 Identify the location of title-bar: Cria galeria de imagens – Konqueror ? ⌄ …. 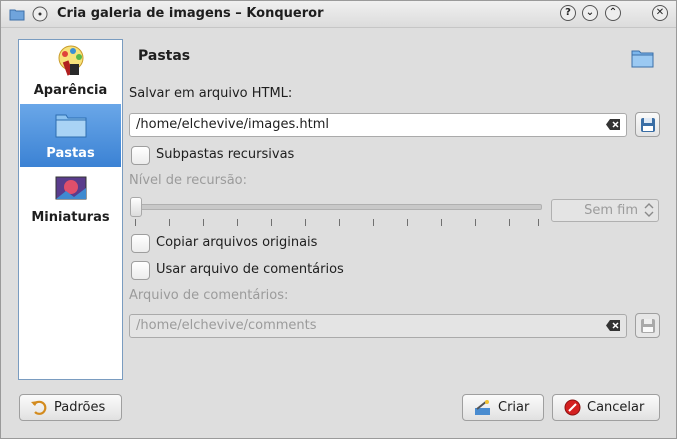
(338, 14).